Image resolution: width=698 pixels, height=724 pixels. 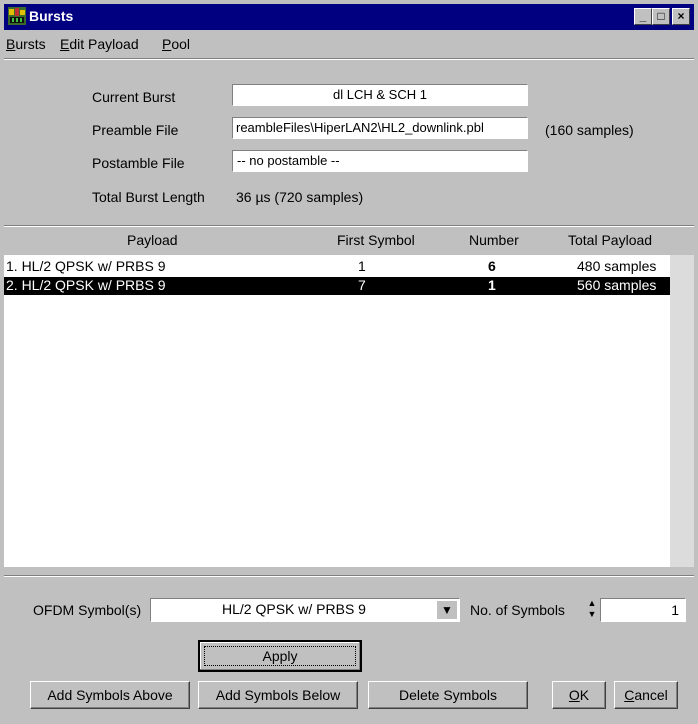 I want to click on ofdm-symbol-select: HL/2 QPSK w/ PRBS 9 ▼, so click(x=305, y=610).